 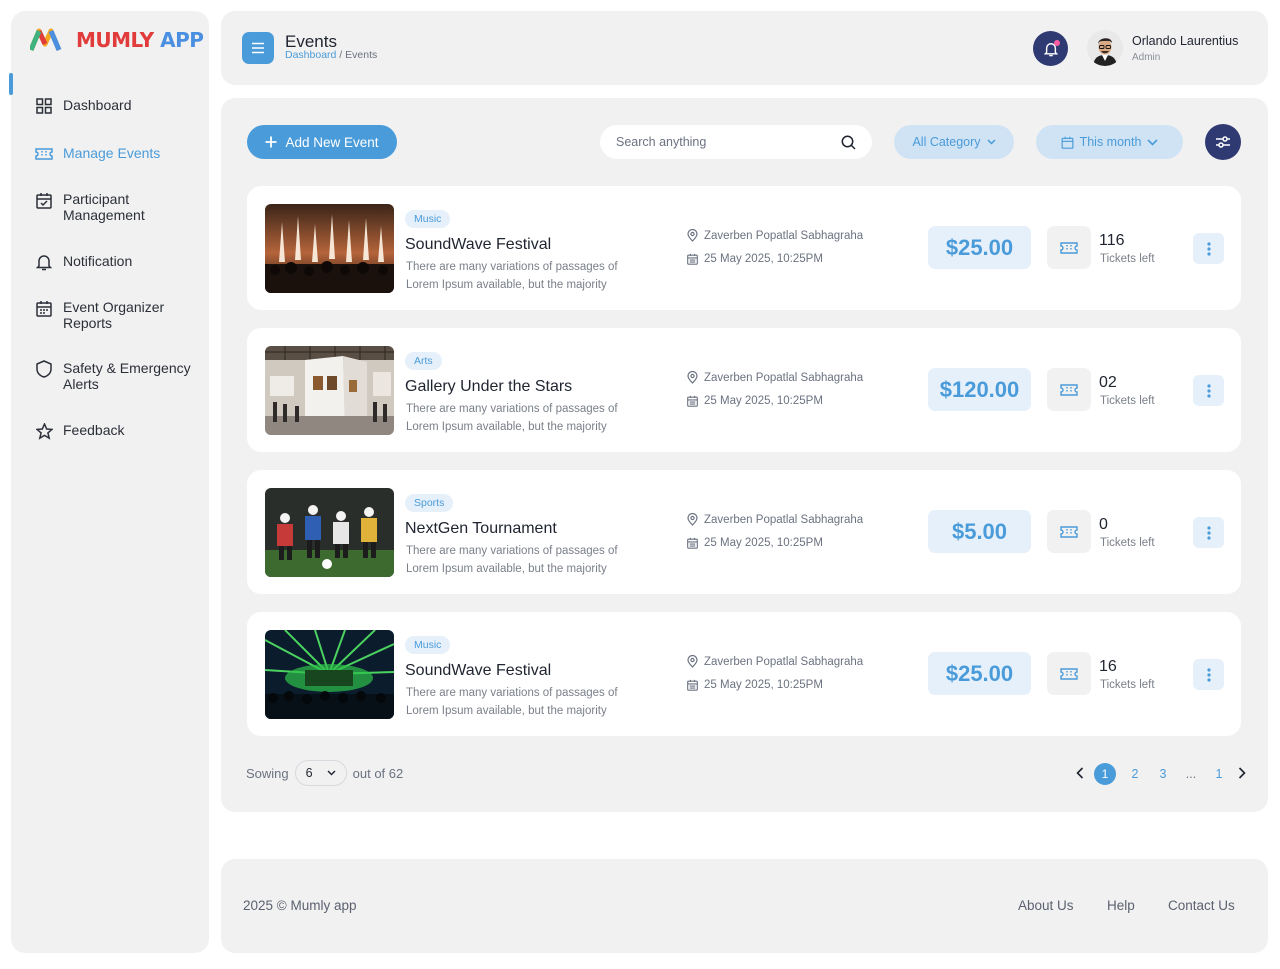 What do you see at coordinates (736, 142) in the screenshot?
I see `search-input: Search anything` at bounding box center [736, 142].